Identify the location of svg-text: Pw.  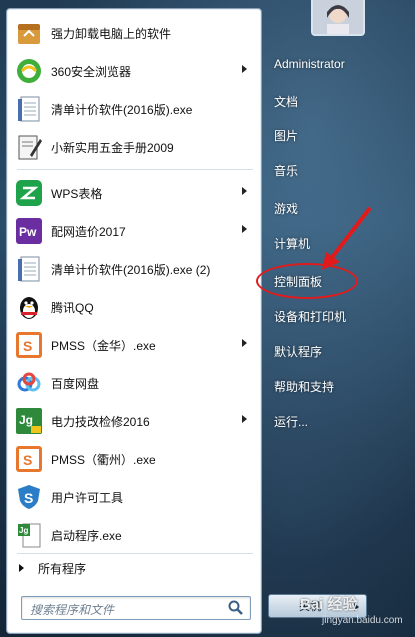
(28, 232).